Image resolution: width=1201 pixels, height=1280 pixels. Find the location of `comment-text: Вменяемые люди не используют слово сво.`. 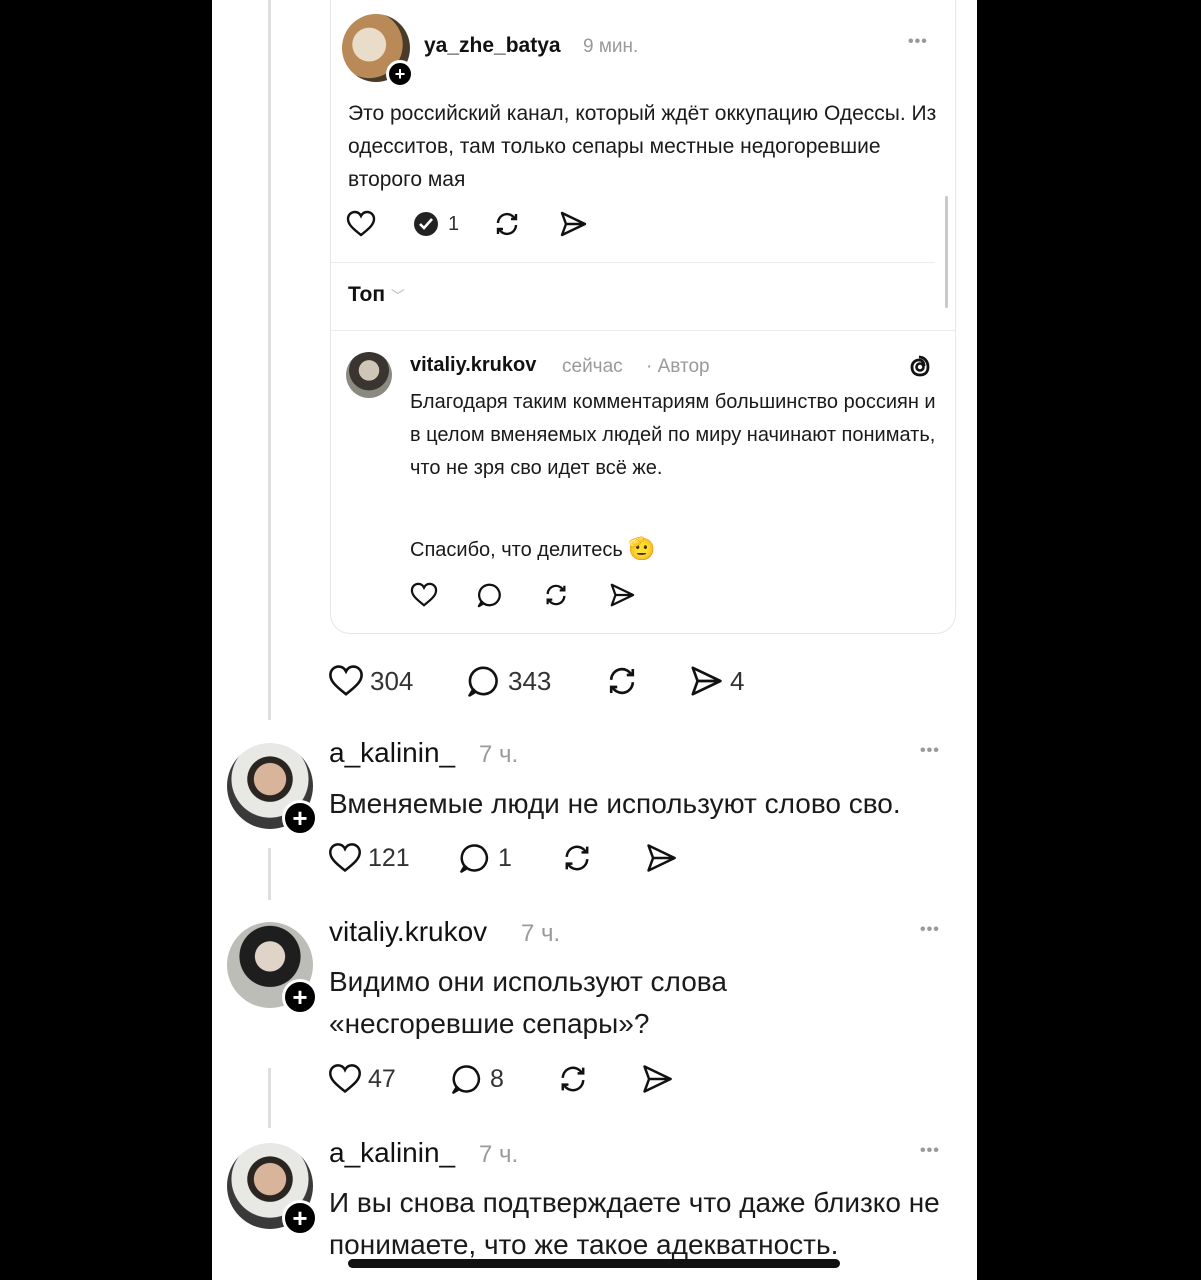

comment-text: Вменяемые люди не используют слово сво. is located at coordinates (615, 803).